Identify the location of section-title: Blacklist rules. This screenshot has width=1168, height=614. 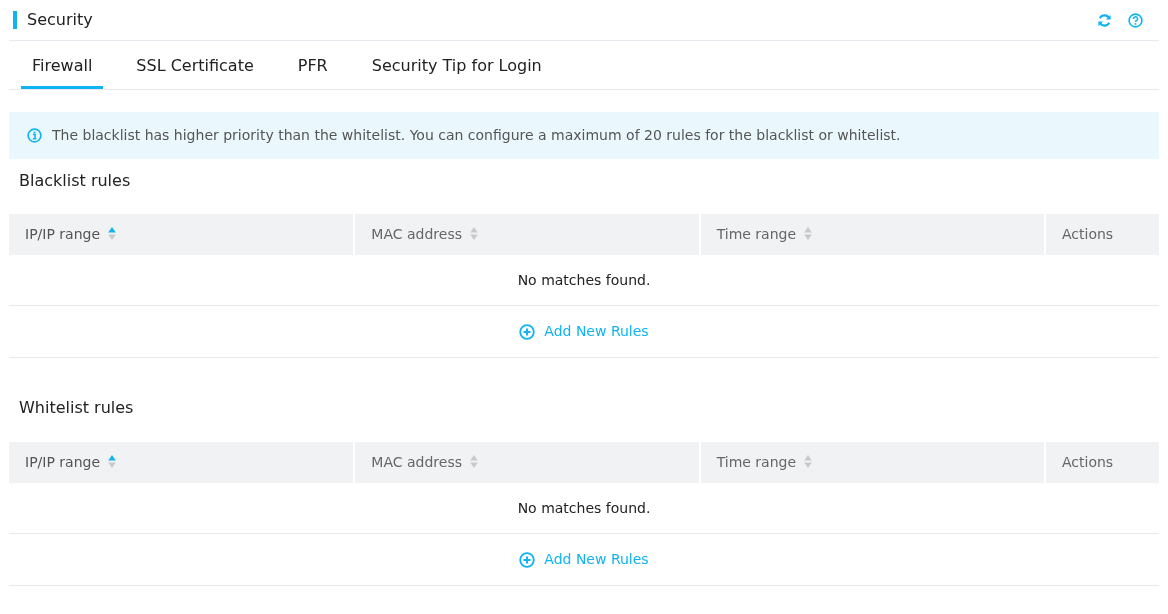
(75, 180).